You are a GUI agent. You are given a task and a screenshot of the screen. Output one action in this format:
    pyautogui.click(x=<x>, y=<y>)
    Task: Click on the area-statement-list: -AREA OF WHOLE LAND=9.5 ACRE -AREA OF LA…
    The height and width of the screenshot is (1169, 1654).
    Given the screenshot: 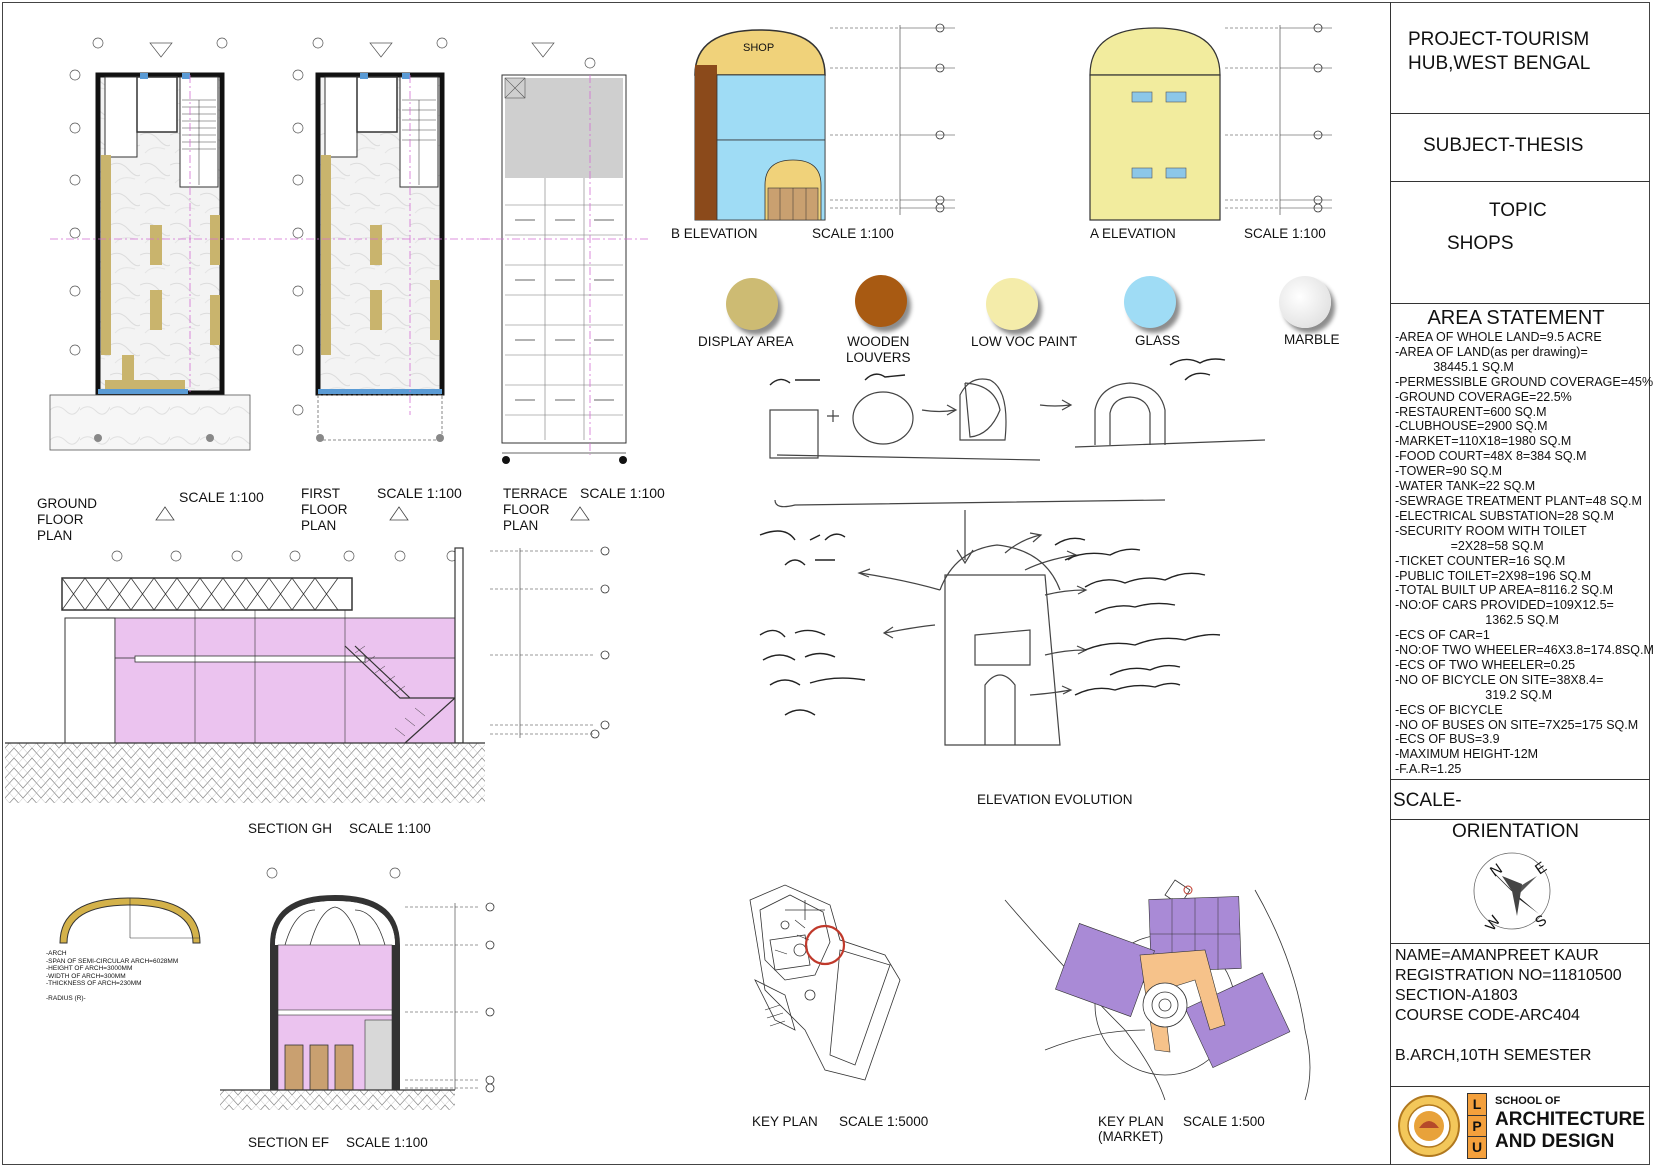 What is the action you would take?
    pyautogui.click(x=1524, y=553)
    